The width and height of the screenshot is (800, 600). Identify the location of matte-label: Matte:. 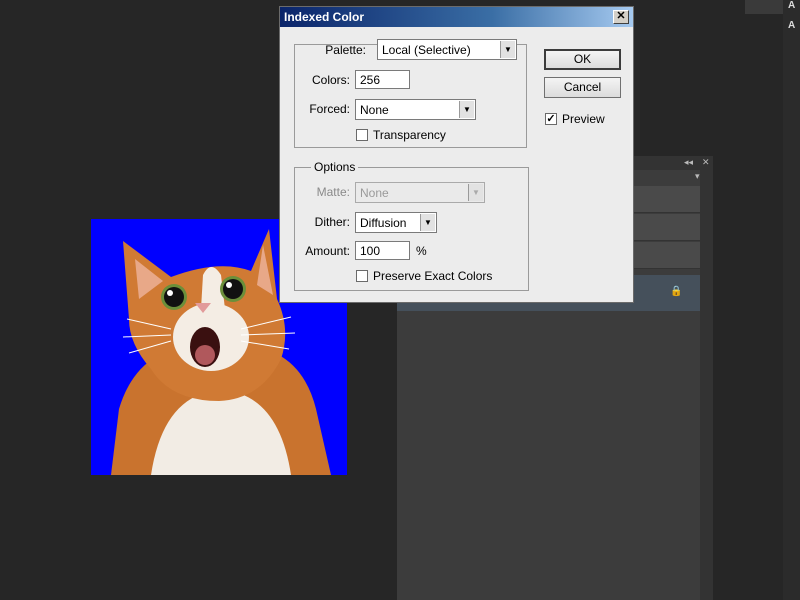
(333, 192).